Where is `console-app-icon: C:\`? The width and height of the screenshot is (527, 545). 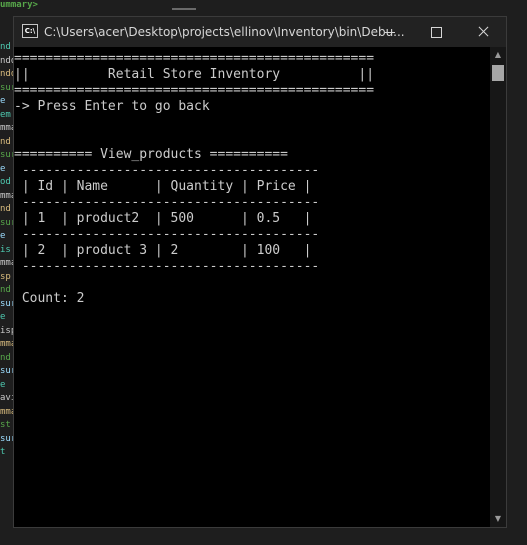 console-app-icon: C:\ is located at coordinates (30, 31).